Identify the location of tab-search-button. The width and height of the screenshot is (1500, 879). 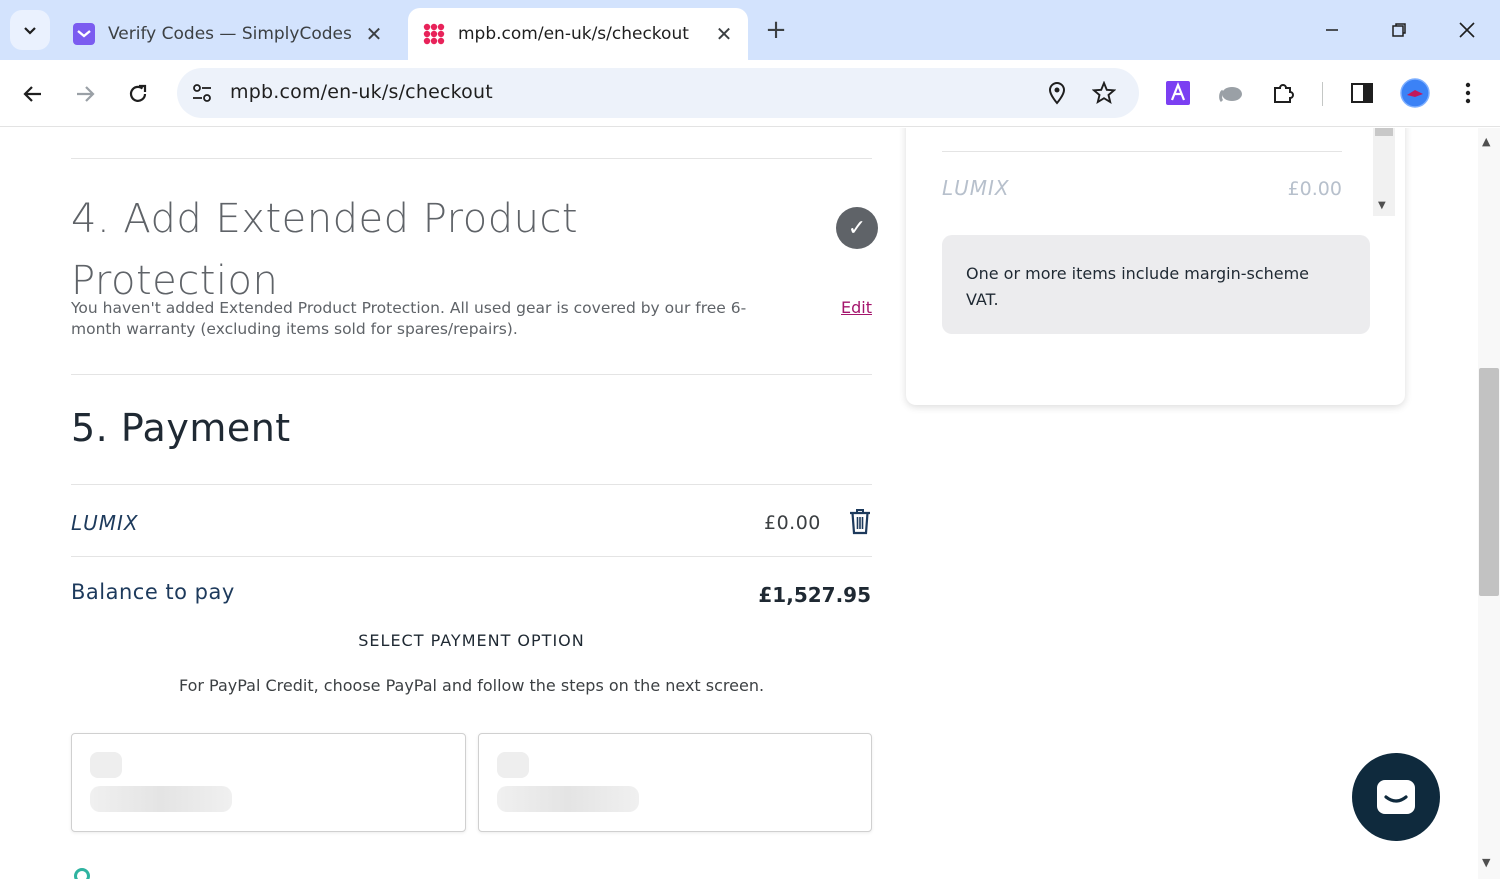
(30, 30).